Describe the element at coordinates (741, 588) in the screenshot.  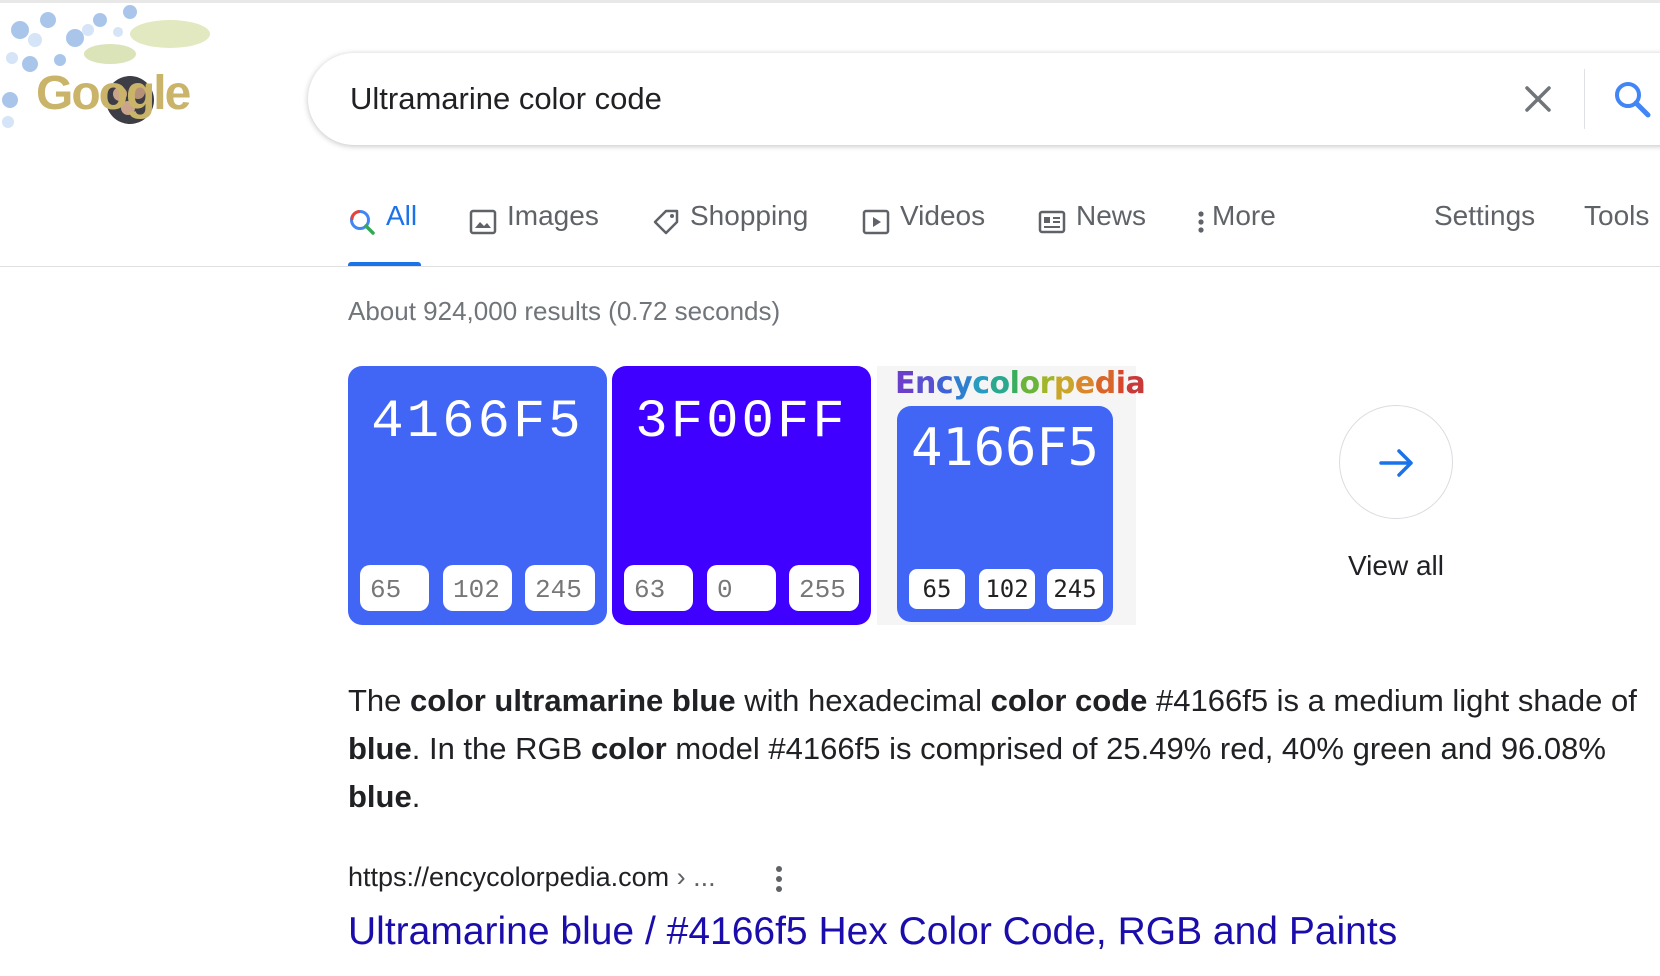
I see `rgb-green-value: 0` at that location.